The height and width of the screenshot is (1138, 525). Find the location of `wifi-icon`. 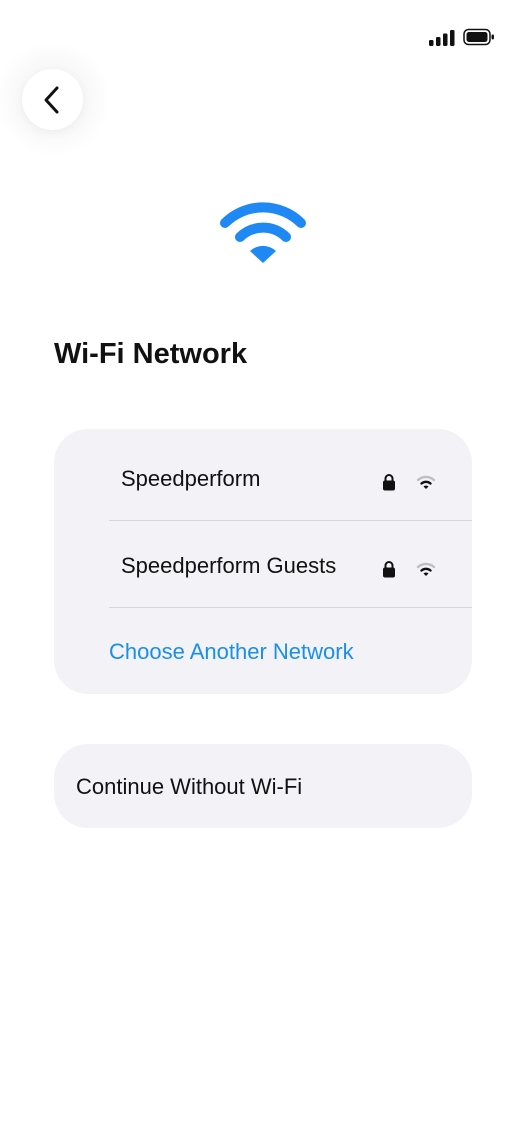

wifi-icon is located at coordinates (263, 232).